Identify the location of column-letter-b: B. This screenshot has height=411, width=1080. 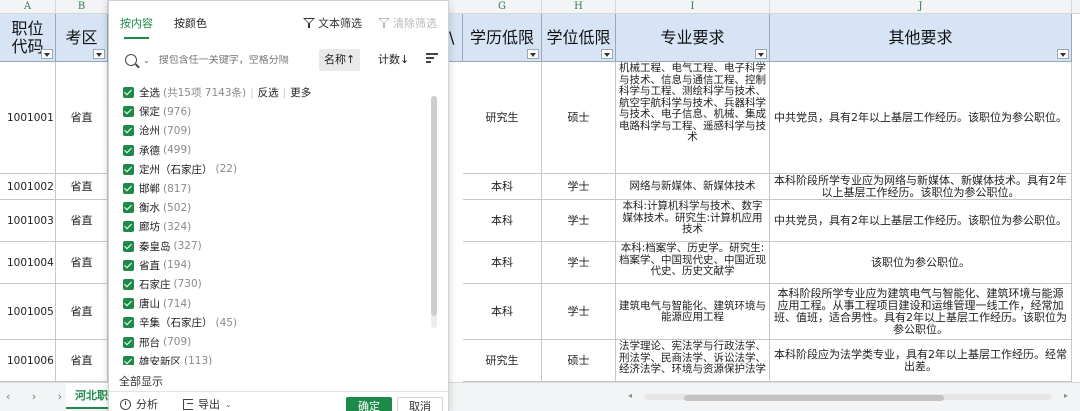
(82, 7).